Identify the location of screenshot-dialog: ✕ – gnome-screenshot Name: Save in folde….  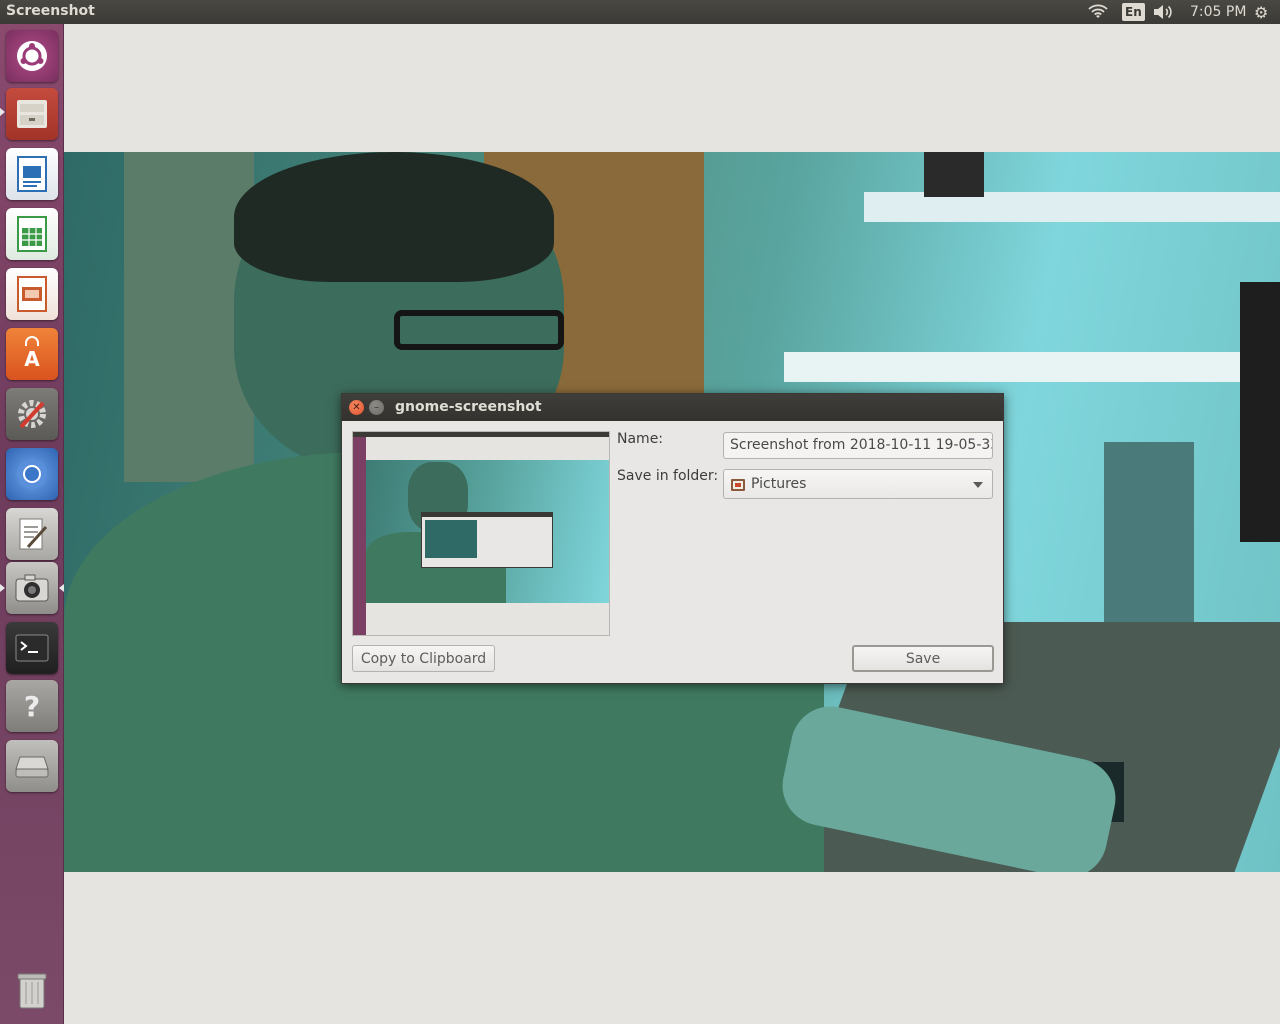
(672, 538).